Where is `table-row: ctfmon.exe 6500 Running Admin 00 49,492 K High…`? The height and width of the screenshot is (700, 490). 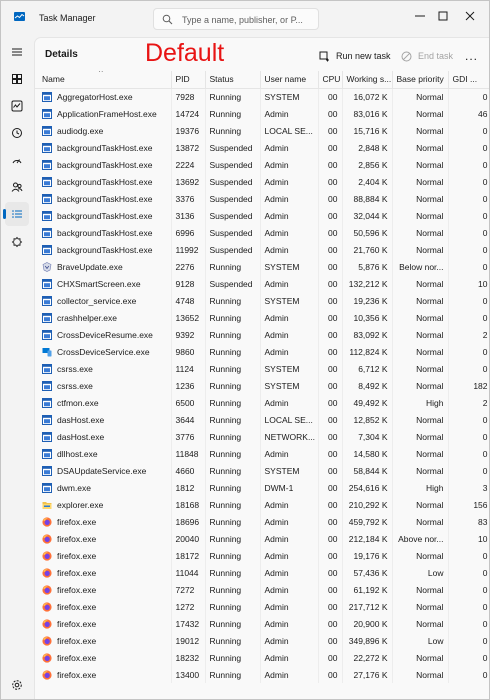 table-row: ctfmon.exe 6500 Running Admin 00 49,492 K High… is located at coordinates (262, 402).